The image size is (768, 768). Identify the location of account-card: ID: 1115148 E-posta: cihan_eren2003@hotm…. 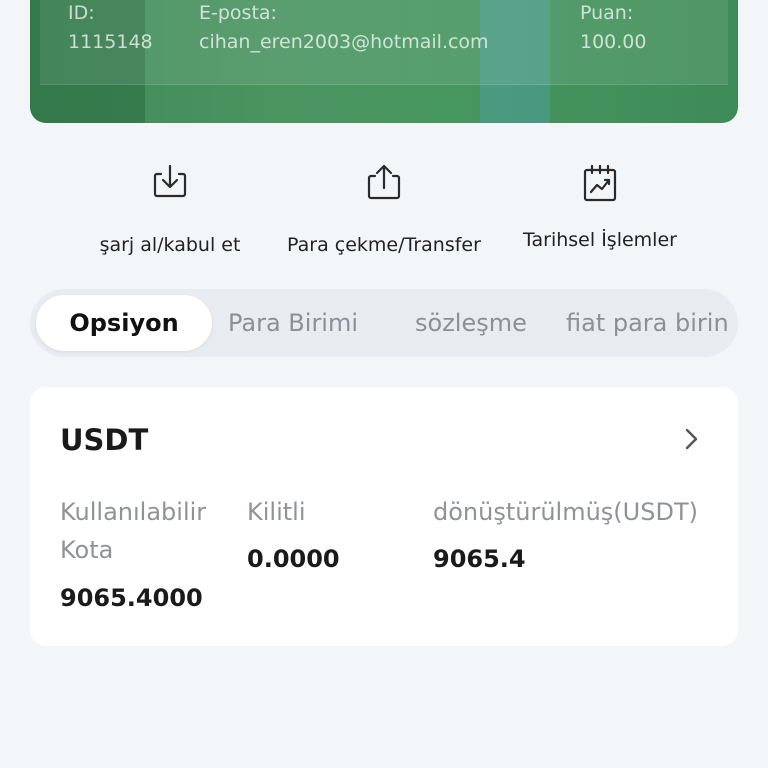
(384, 61).